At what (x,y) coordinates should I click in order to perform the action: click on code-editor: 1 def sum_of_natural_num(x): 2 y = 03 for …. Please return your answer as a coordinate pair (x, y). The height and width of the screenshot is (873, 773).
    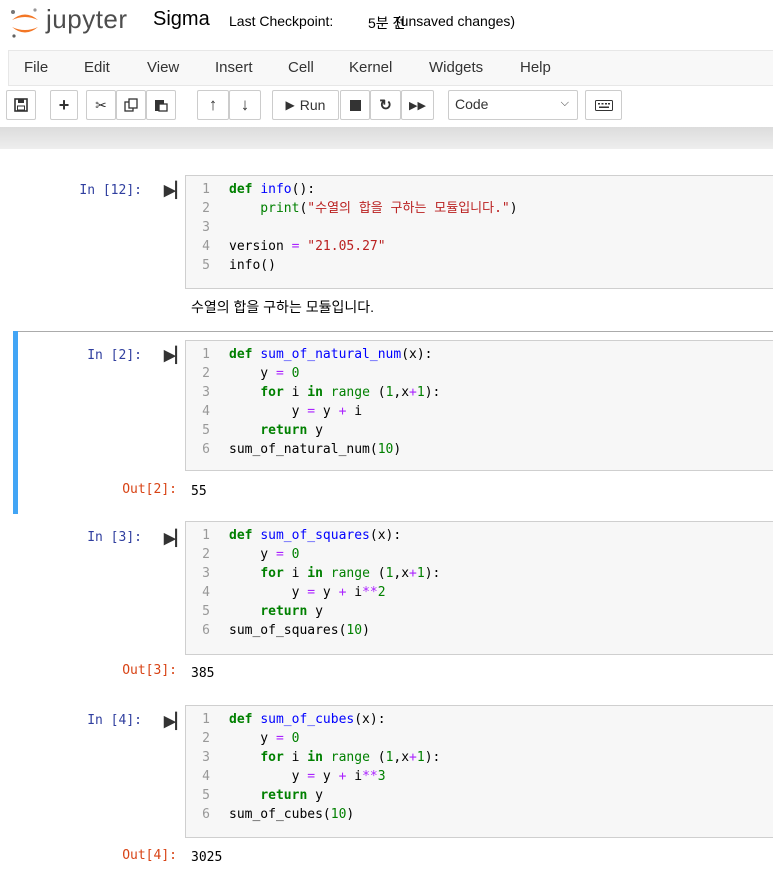
    Looking at the image, I should click on (479, 405).